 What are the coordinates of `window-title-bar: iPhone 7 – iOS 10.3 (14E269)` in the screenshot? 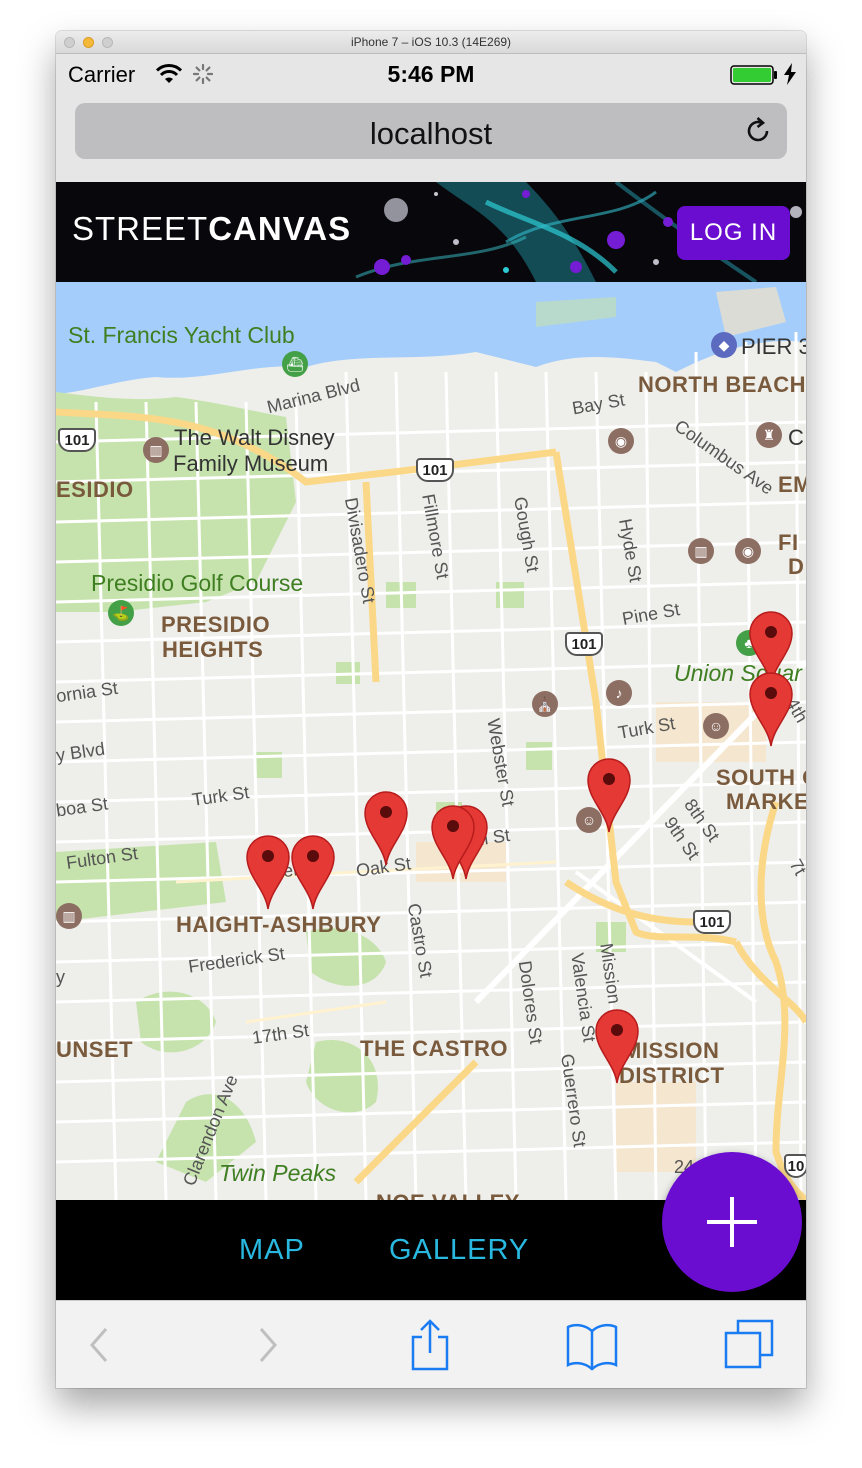 It's located at (431, 42).